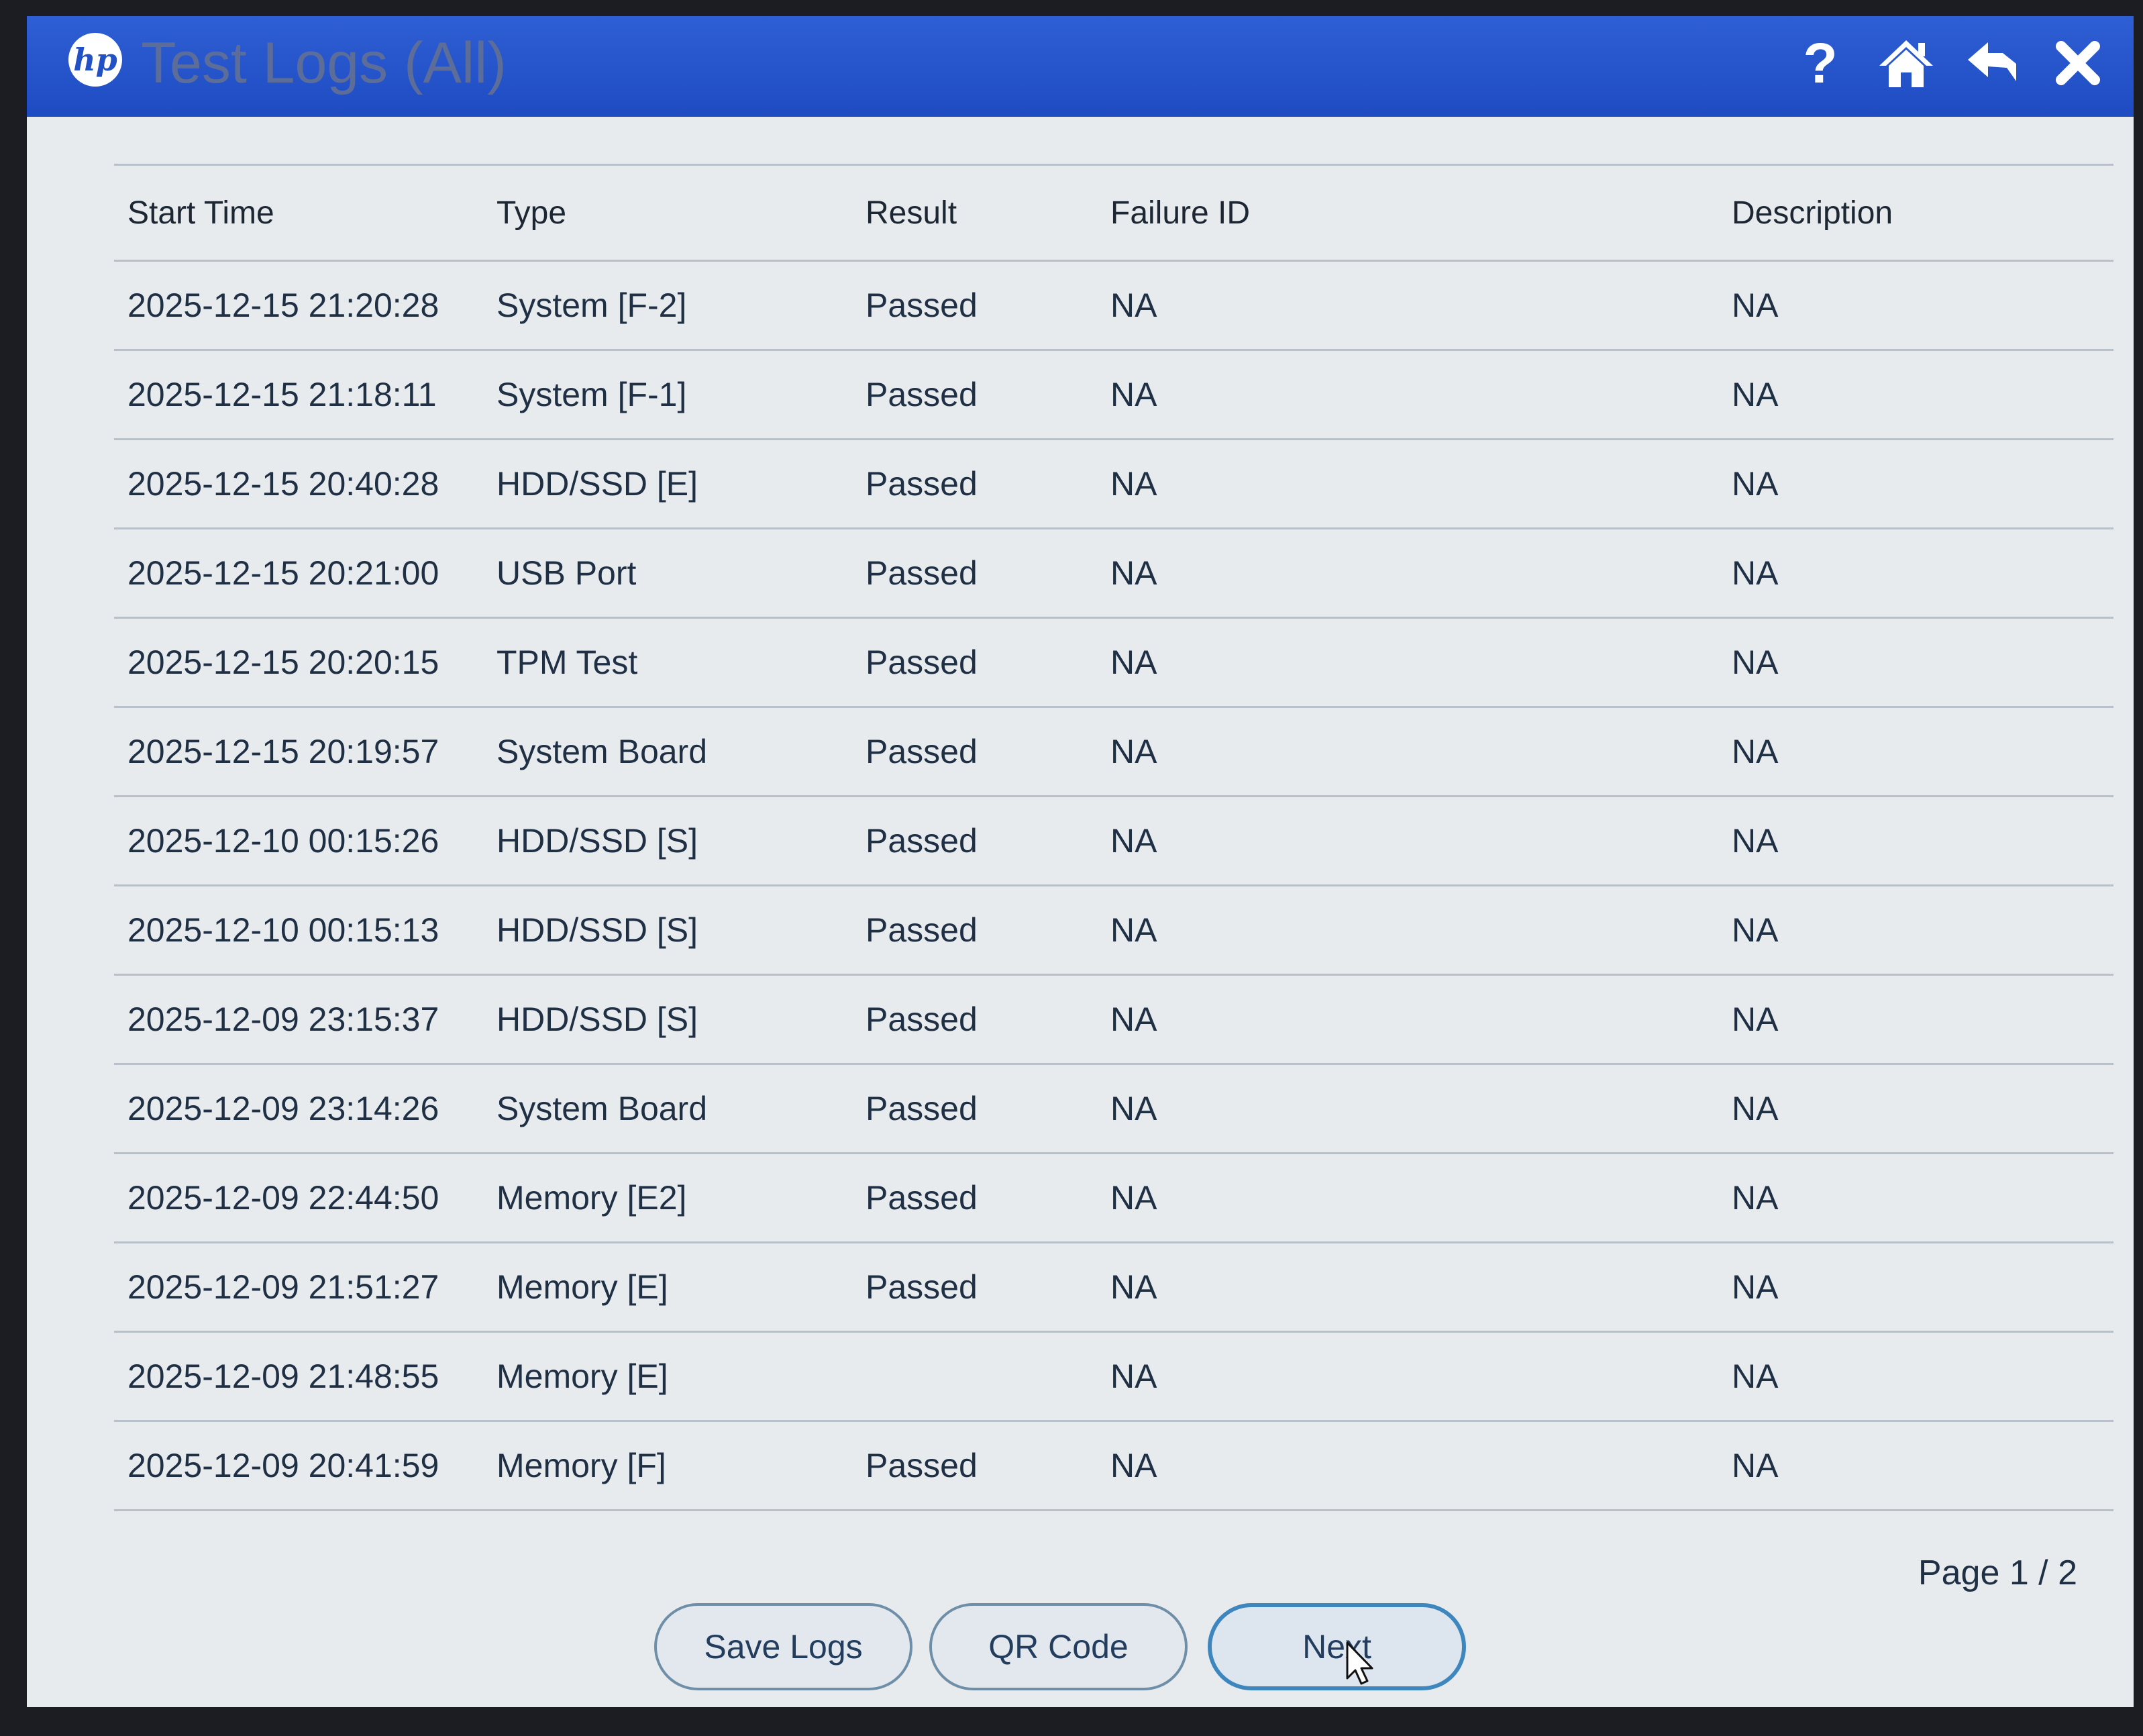 This screenshot has width=2143, height=1736. What do you see at coordinates (581, 1465) in the screenshot?
I see `type-cell: Memory [F]` at bounding box center [581, 1465].